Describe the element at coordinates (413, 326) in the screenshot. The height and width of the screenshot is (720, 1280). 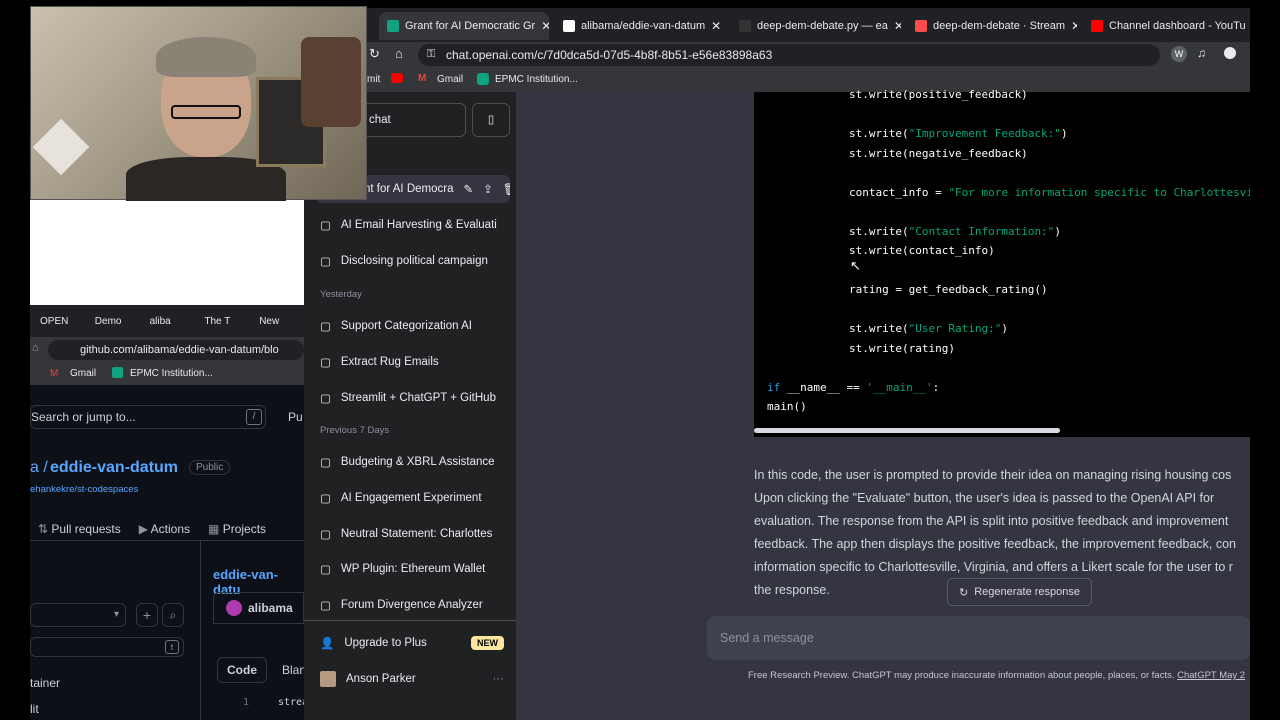
I see `sidebar-chat-item: ▢ Support Categorization AI` at that location.